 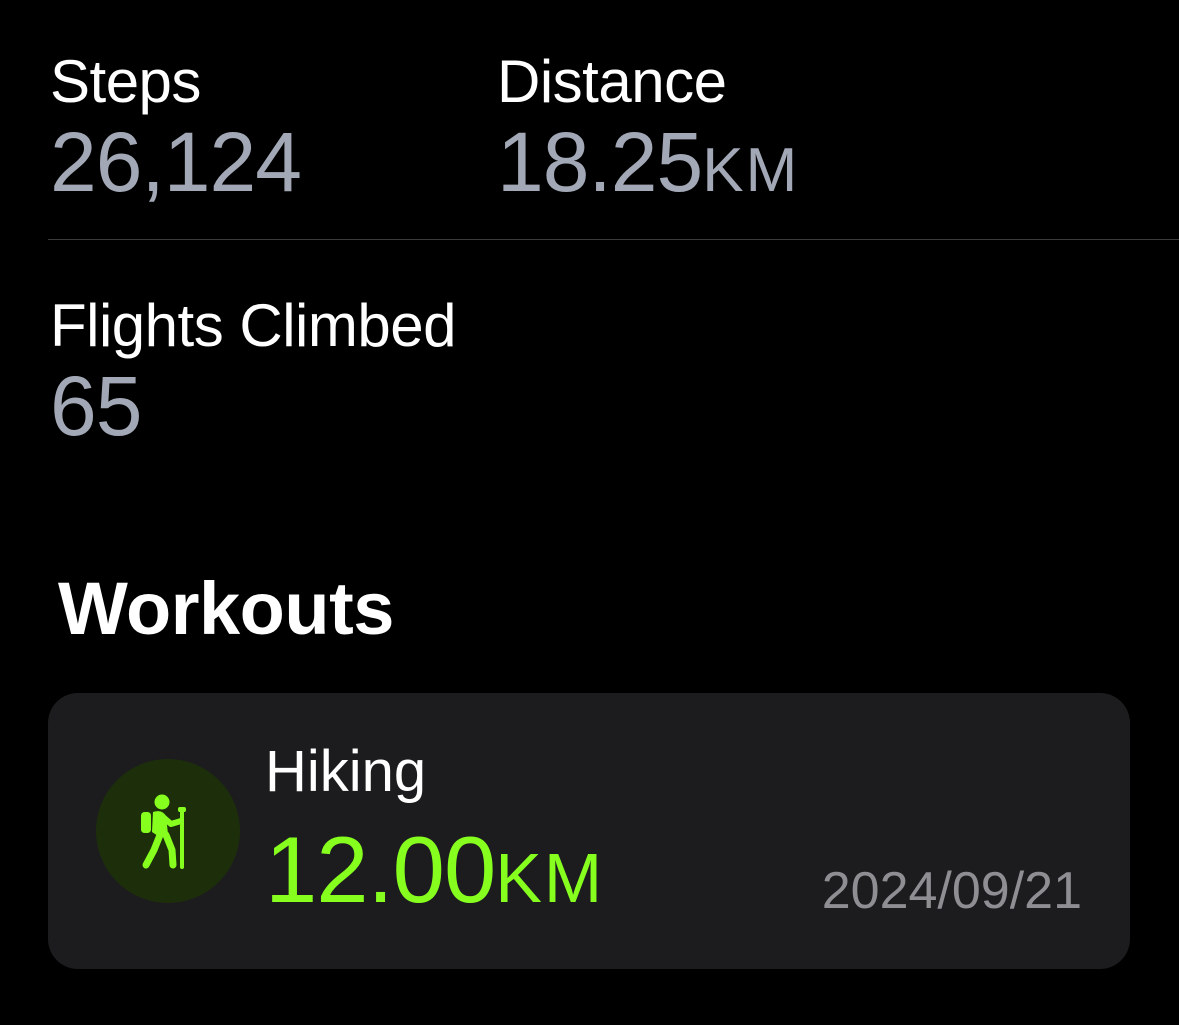 What do you see at coordinates (346, 771) in the screenshot?
I see `workout-name: Hiking` at bounding box center [346, 771].